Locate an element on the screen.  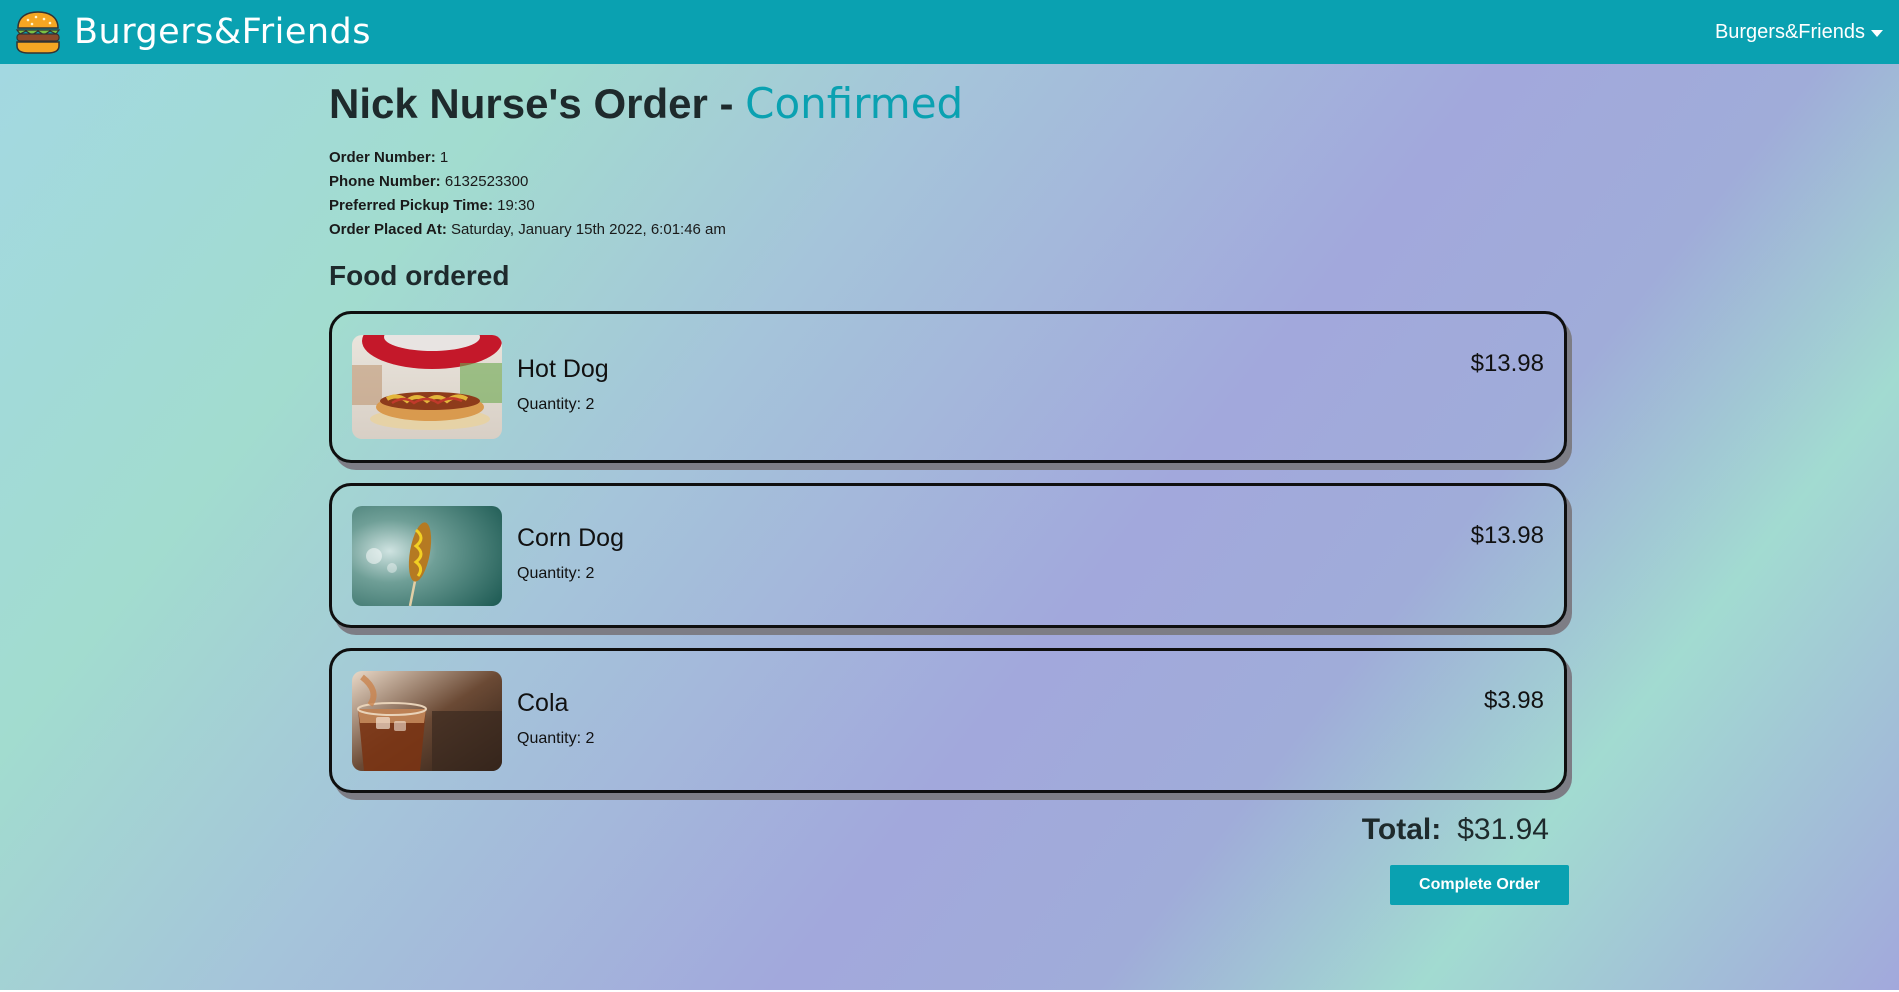
phone-number-label: Phone Number: is located at coordinates (385, 181).